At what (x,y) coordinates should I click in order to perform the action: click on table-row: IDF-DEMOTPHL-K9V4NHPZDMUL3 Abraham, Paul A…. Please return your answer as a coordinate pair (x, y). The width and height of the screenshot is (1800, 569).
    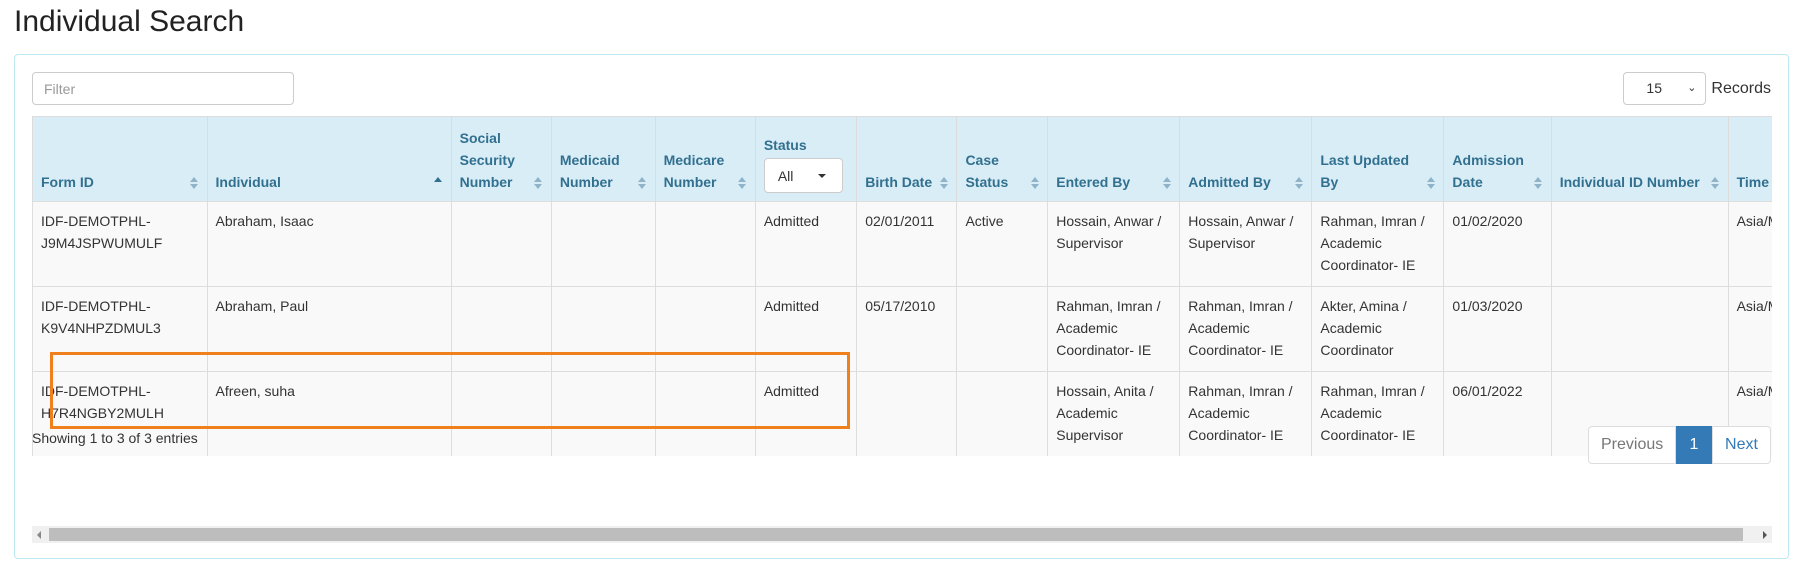
    Looking at the image, I should click on (902, 329).